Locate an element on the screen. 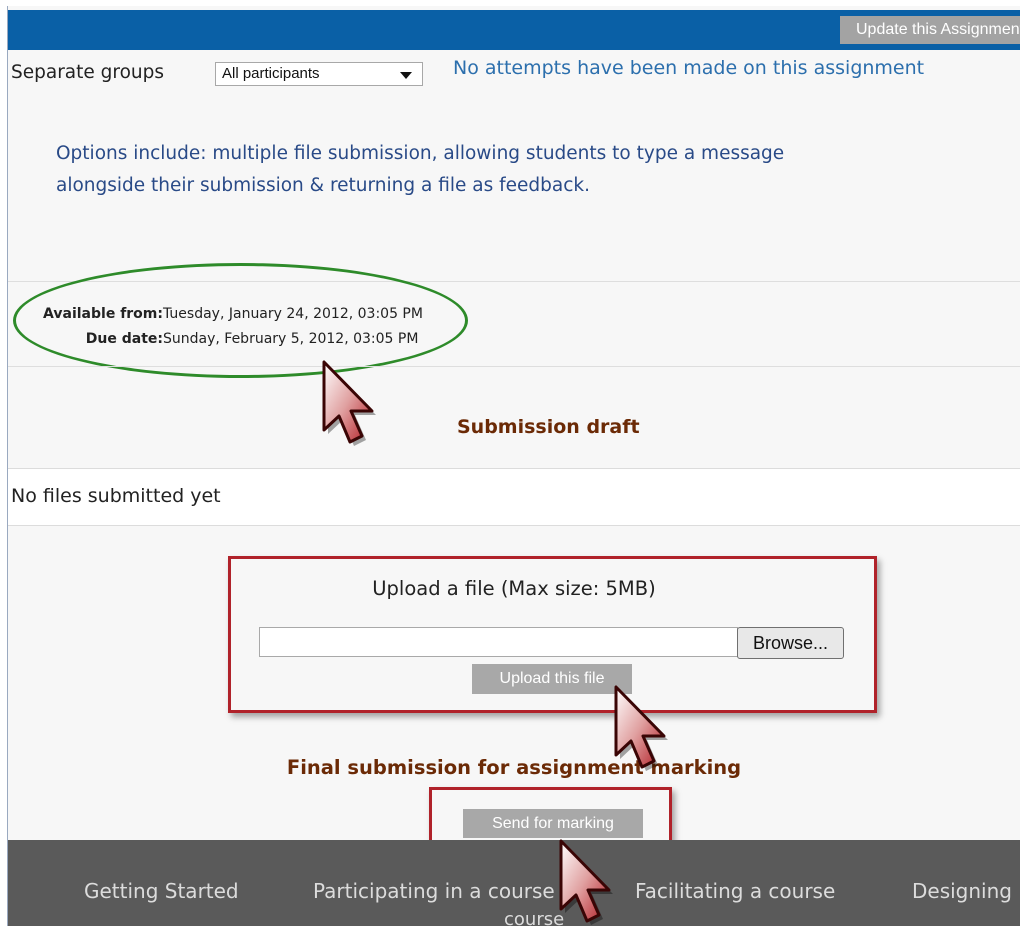  groups-label: Separate groups is located at coordinates (88, 72).